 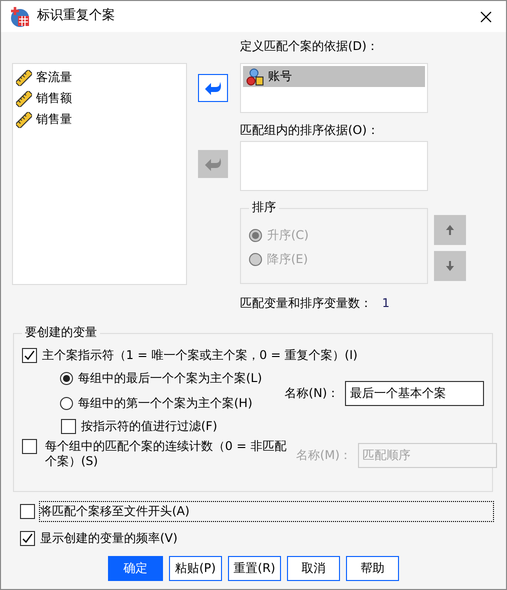 I want to click on field-label: 定义匹配个案的依据(D)：, so click(x=310, y=47).